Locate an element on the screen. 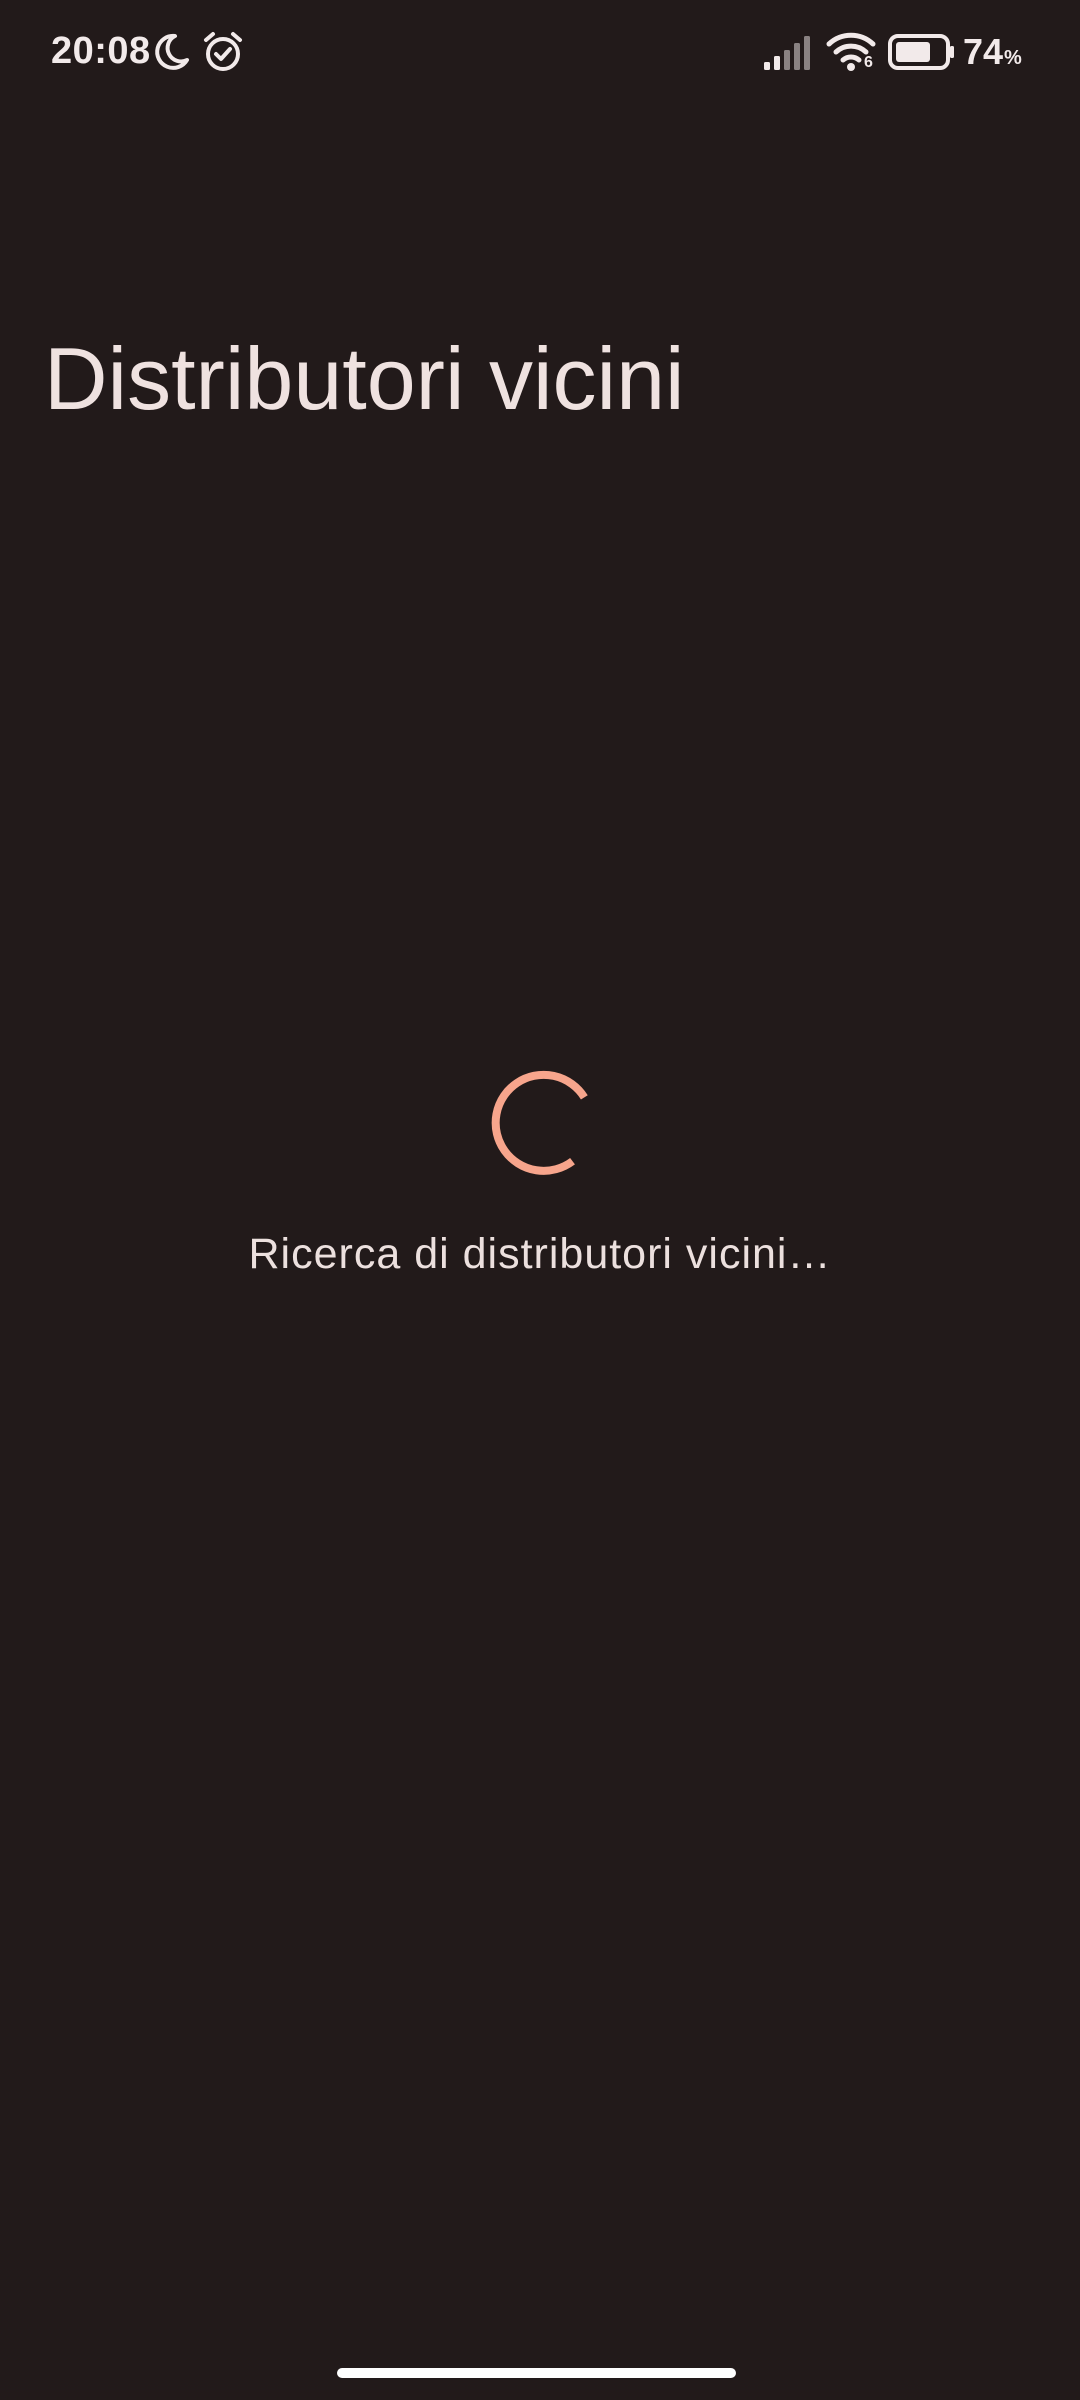 The image size is (1080, 2400). status-bar: 20:08 6 74% is located at coordinates (540, 52).